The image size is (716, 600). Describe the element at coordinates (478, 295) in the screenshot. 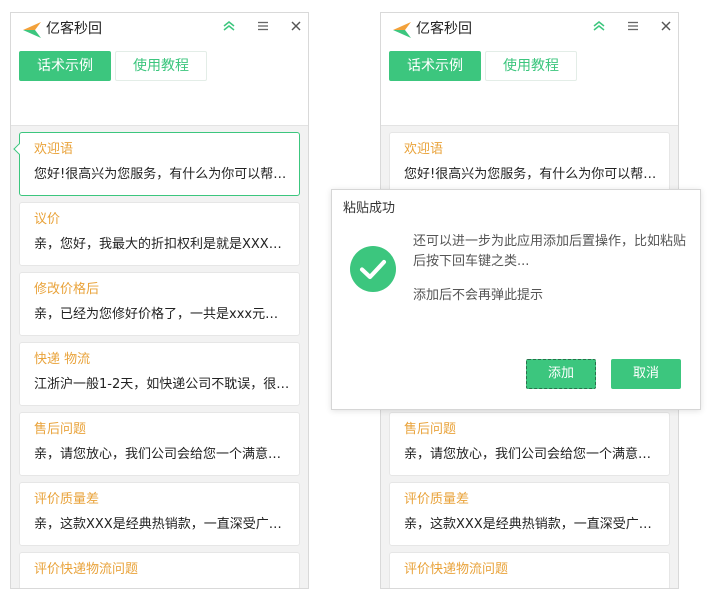

I see `dialog-note: 添加后不会再弹此提示` at that location.